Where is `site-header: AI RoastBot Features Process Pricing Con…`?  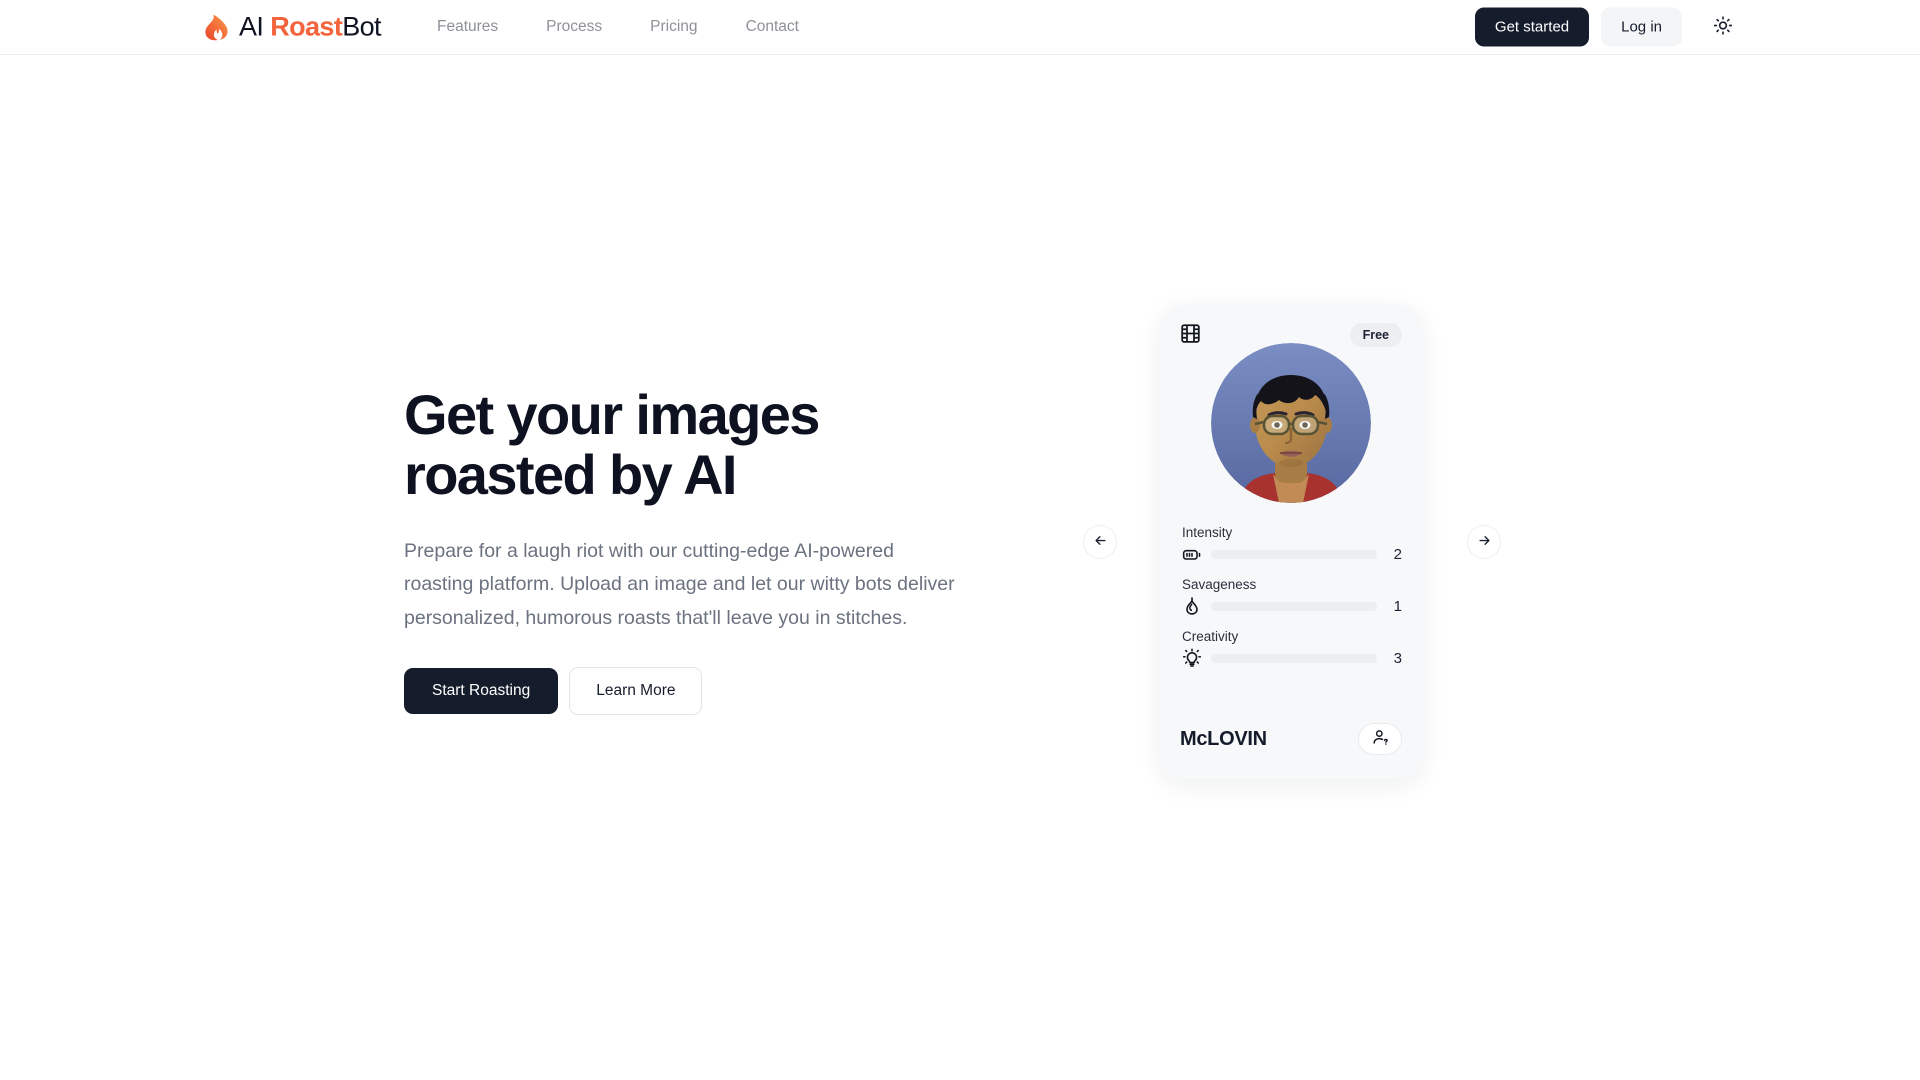
site-header: AI RoastBot Features Process Pricing Con… is located at coordinates (960, 27).